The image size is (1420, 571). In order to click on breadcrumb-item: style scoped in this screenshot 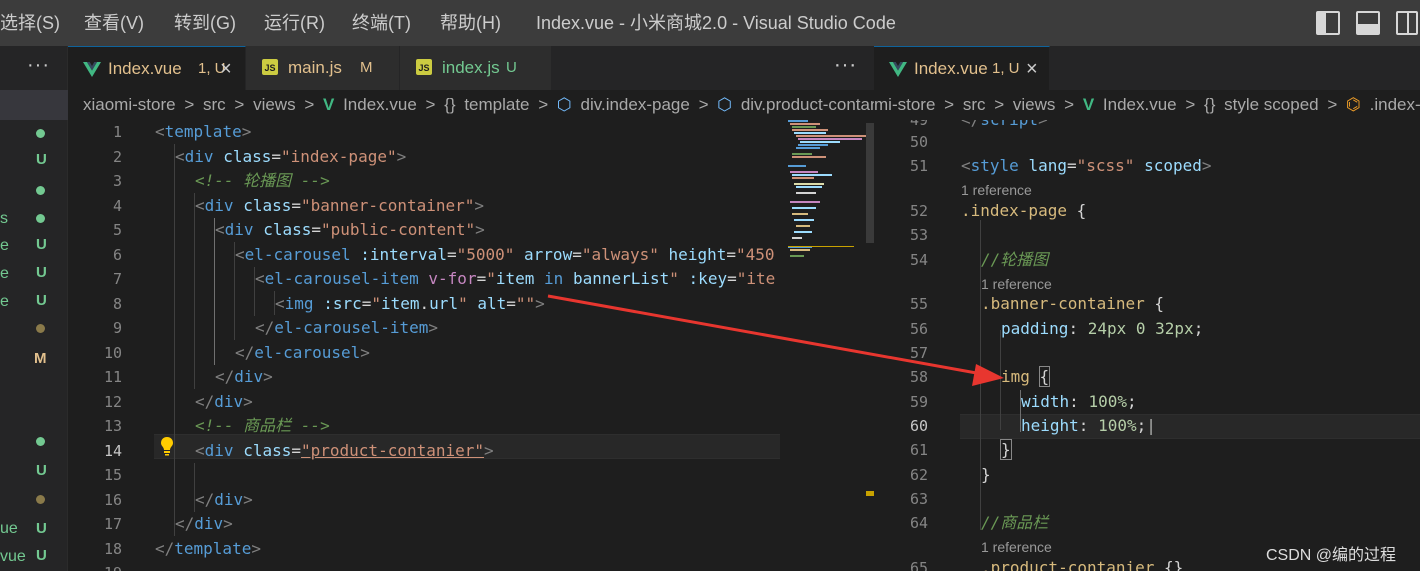, I will do `click(1271, 104)`.